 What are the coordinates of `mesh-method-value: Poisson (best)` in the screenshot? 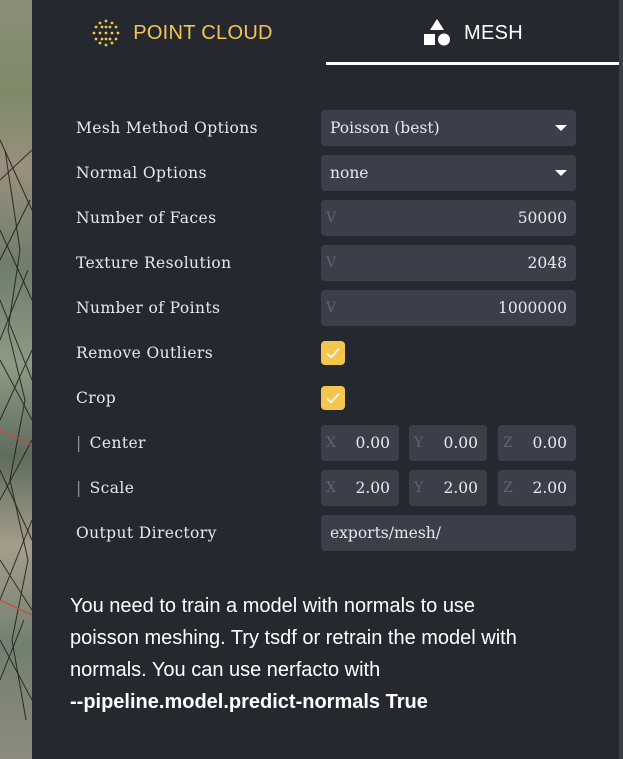 It's located at (385, 128).